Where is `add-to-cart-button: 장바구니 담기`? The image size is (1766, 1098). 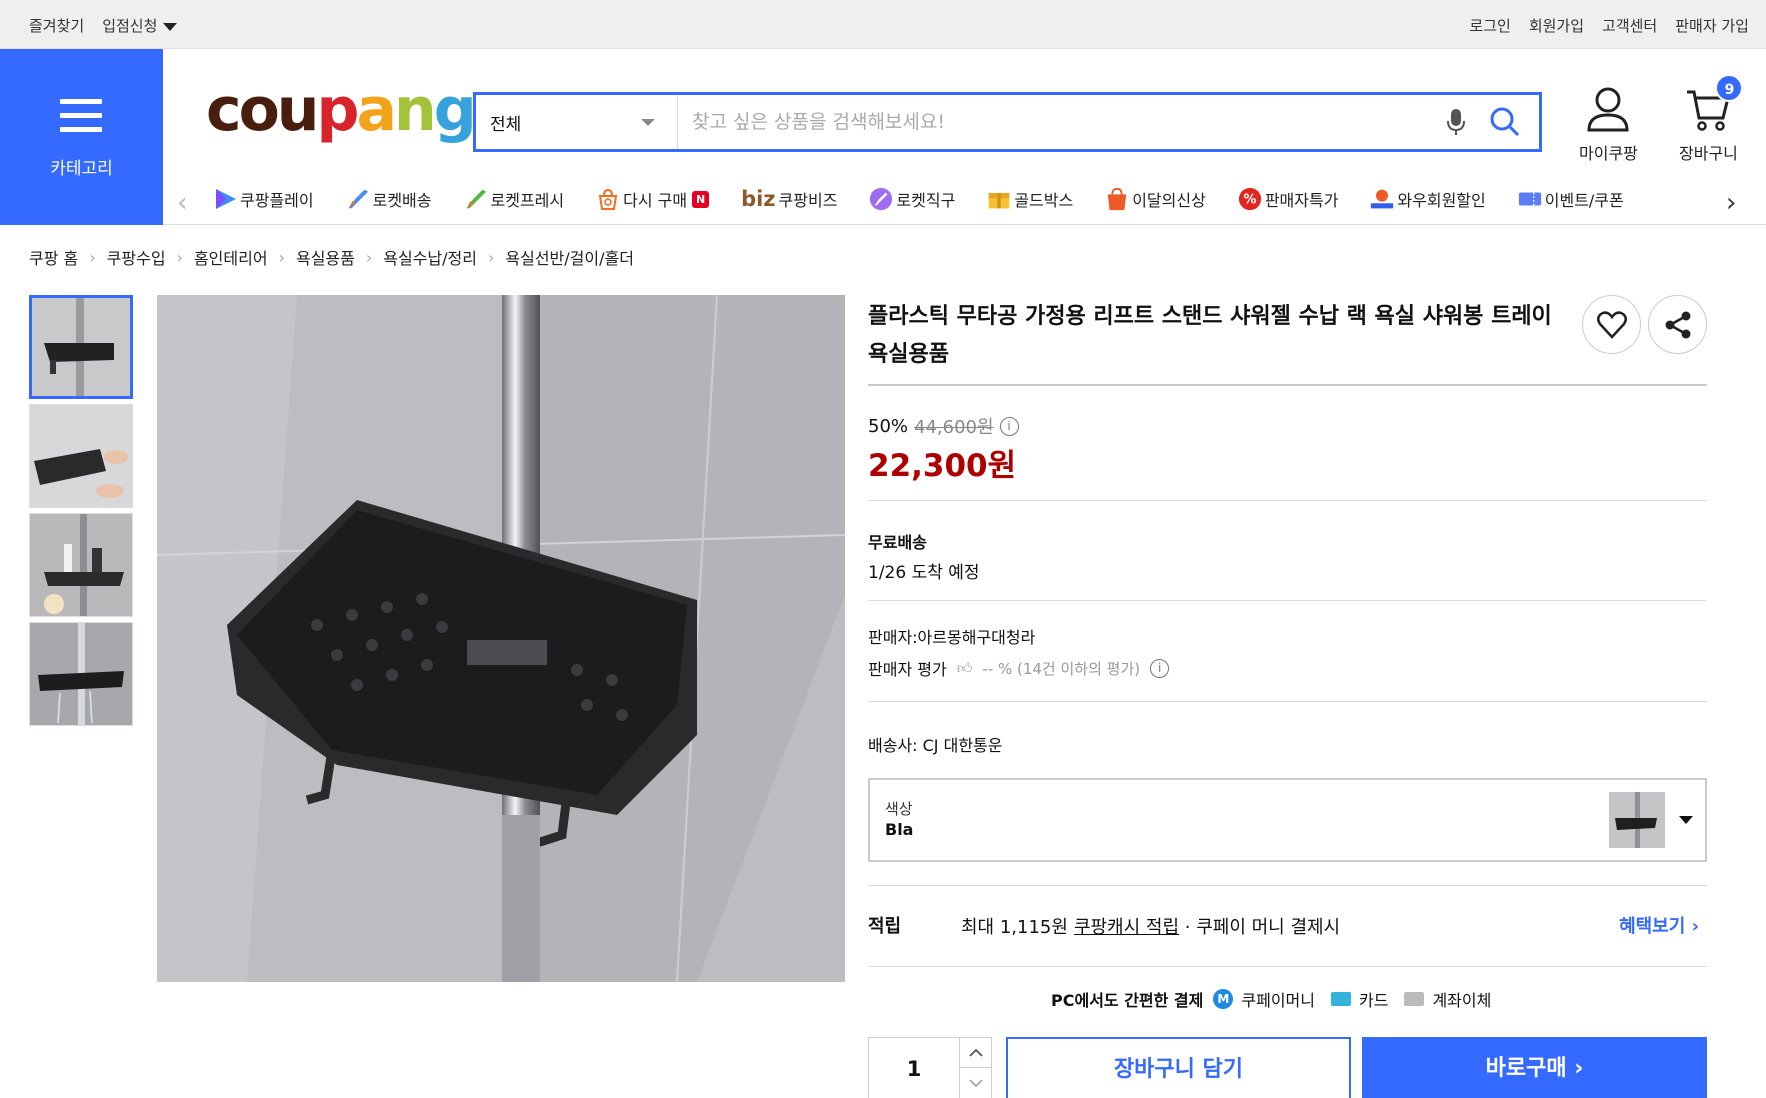 add-to-cart-button: 장바구니 담기 is located at coordinates (1178, 1067).